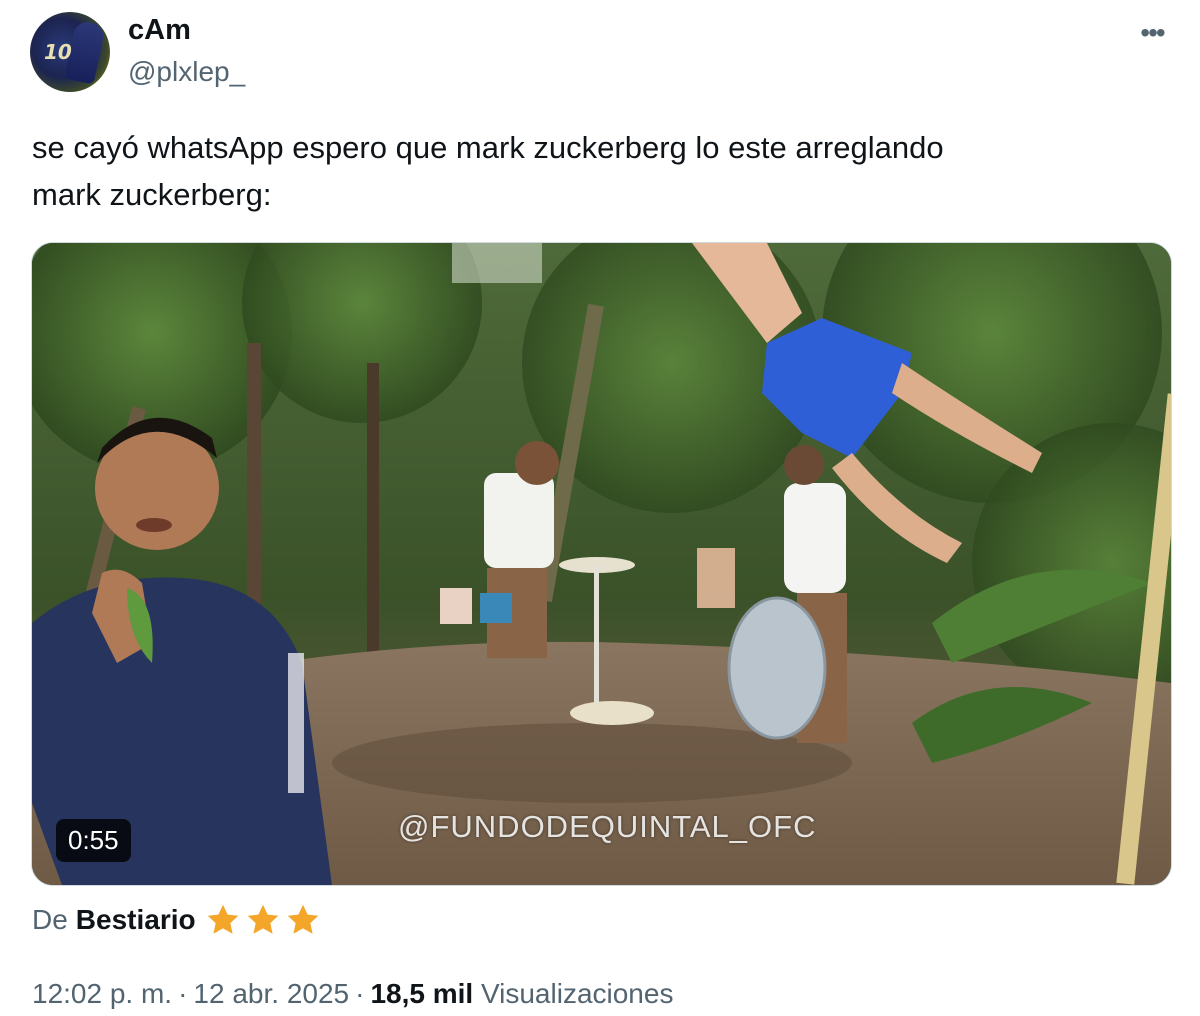 The height and width of the screenshot is (1016, 1200). What do you see at coordinates (422, 993) in the screenshot?
I see `views-count: 18,5 mil` at bounding box center [422, 993].